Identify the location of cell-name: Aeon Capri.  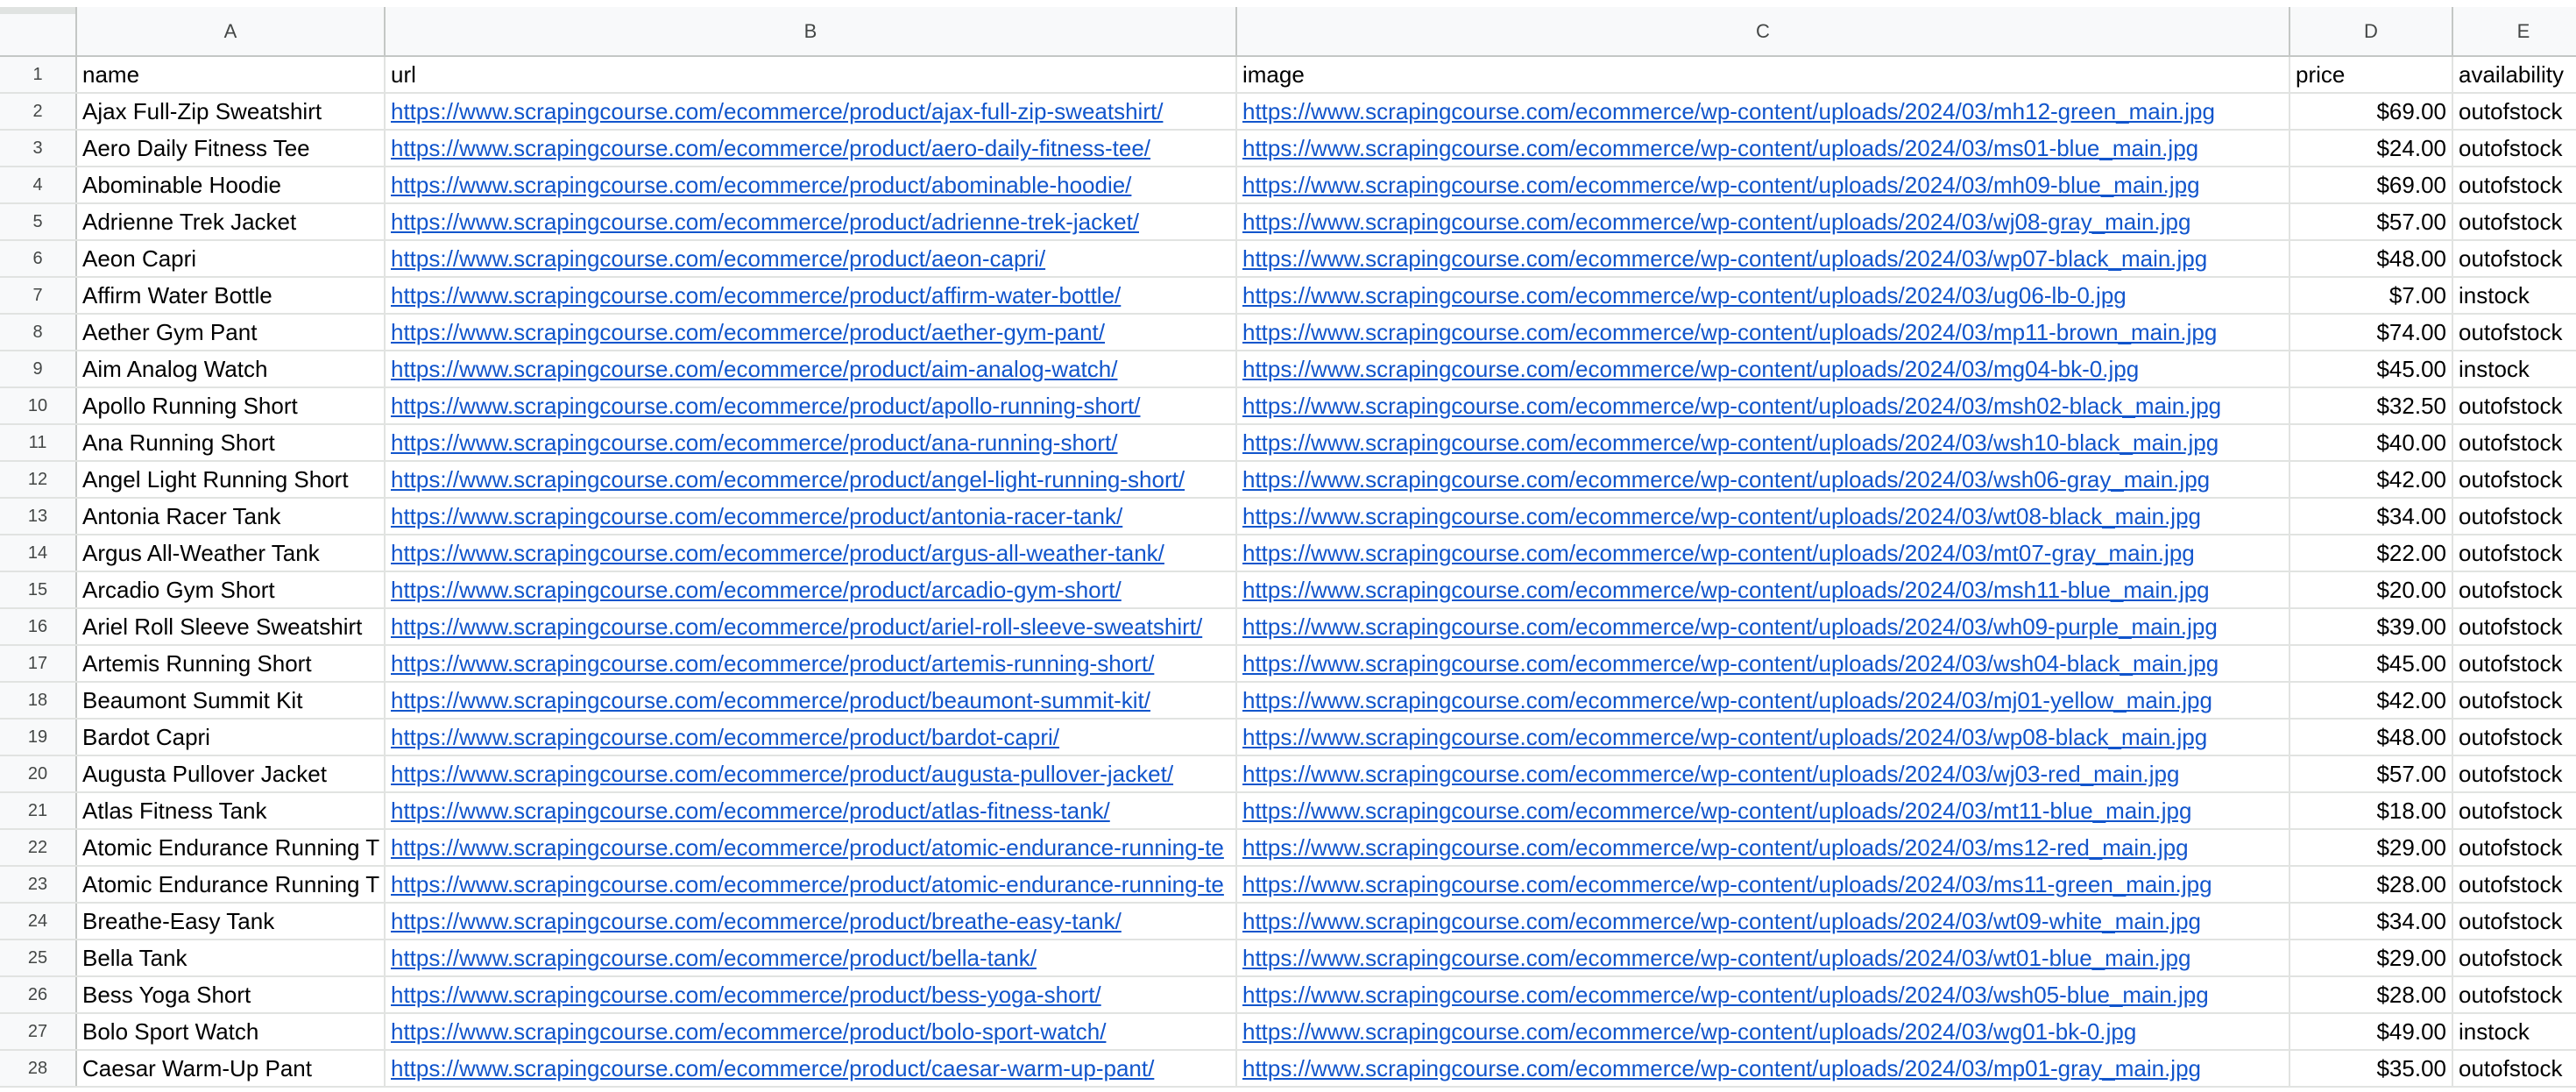
(231, 258).